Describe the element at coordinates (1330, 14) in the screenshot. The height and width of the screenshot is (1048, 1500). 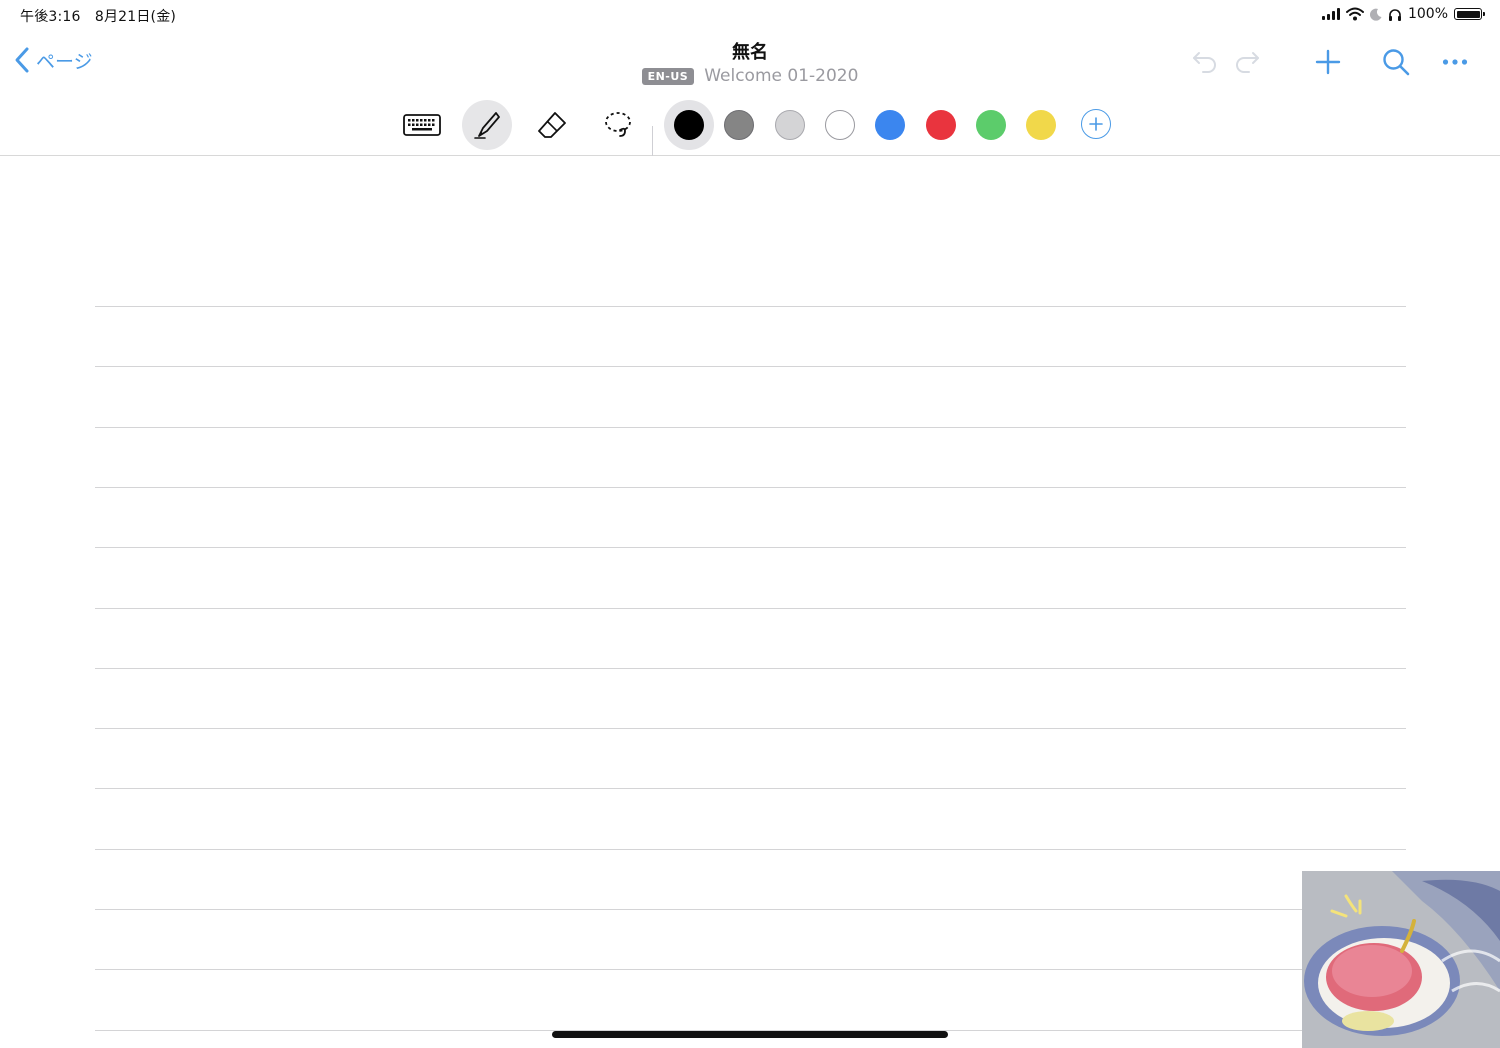
I see `cellular-signal-icon` at that location.